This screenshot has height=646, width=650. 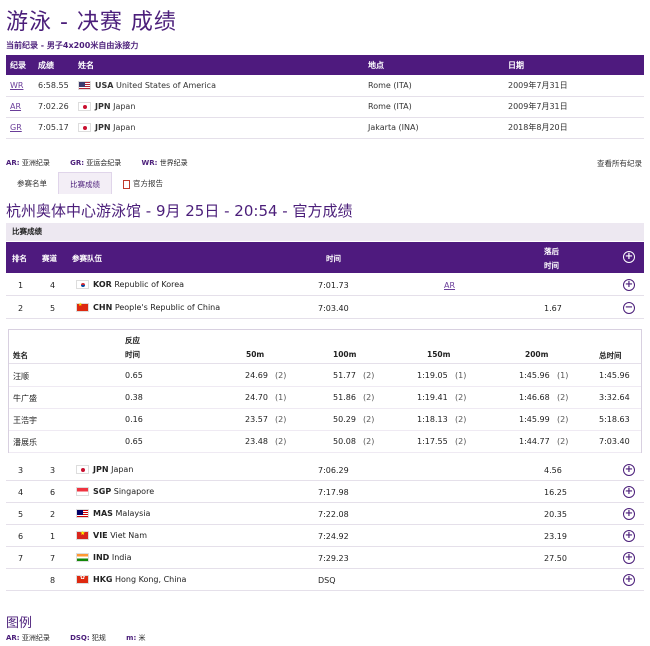 What do you see at coordinates (325, 285) in the screenshot?
I see `result-row: 1 4 KOR Republic of Korea 7:01.73 AR +` at bounding box center [325, 285].